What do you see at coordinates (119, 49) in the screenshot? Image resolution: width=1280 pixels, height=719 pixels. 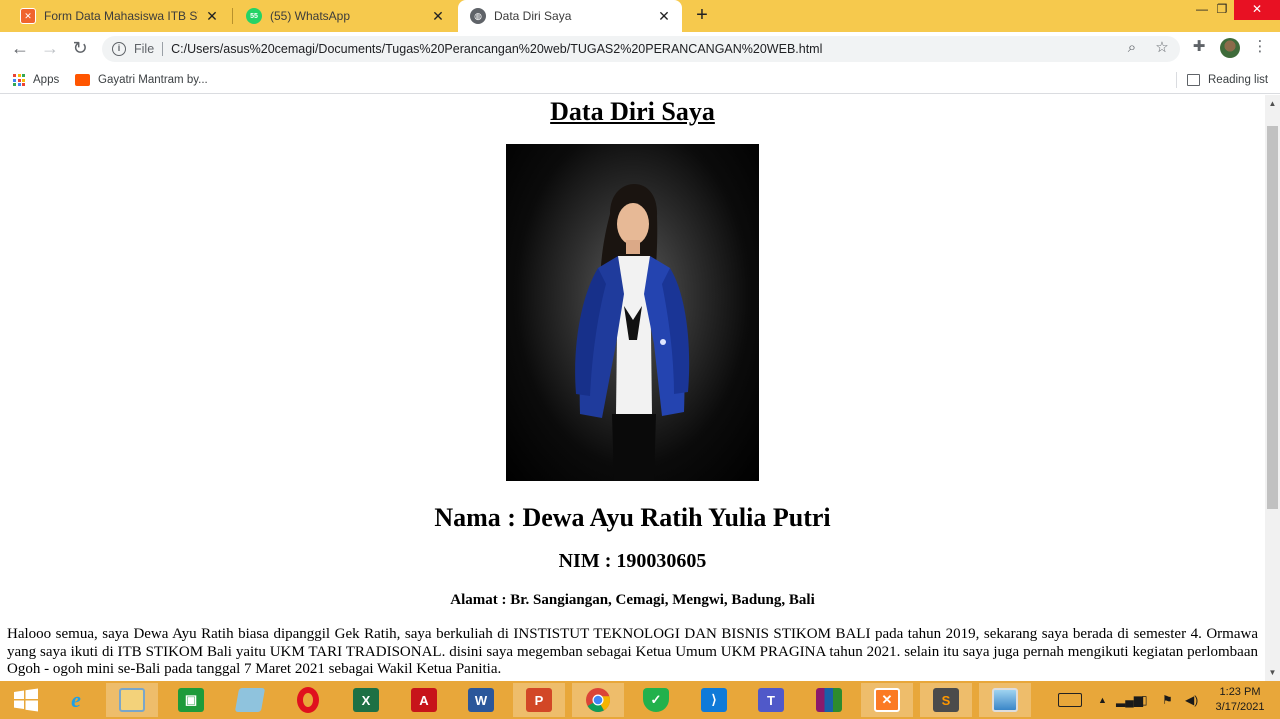 I see `info-icon: i` at bounding box center [119, 49].